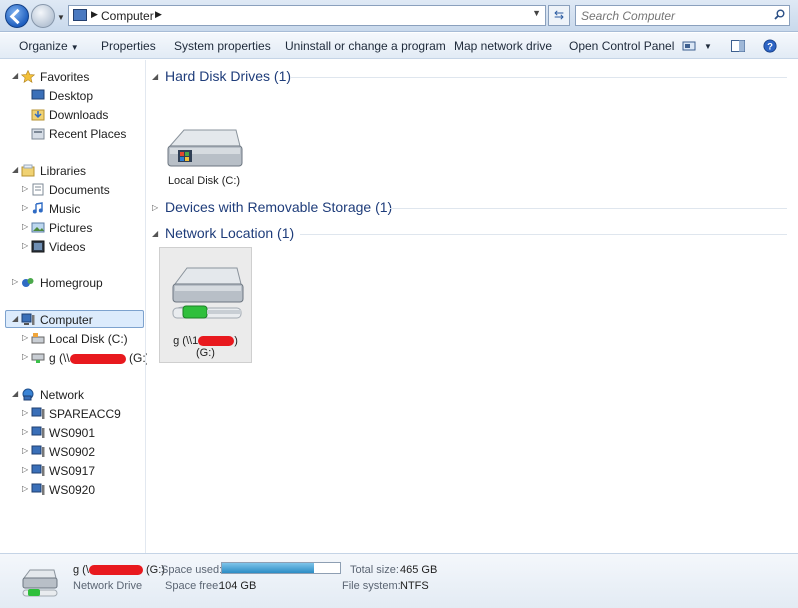 The width and height of the screenshot is (798, 608). Describe the element at coordinates (127, 16) in the screenshot. I see `breadcrumb-computer: Computer` at that location.